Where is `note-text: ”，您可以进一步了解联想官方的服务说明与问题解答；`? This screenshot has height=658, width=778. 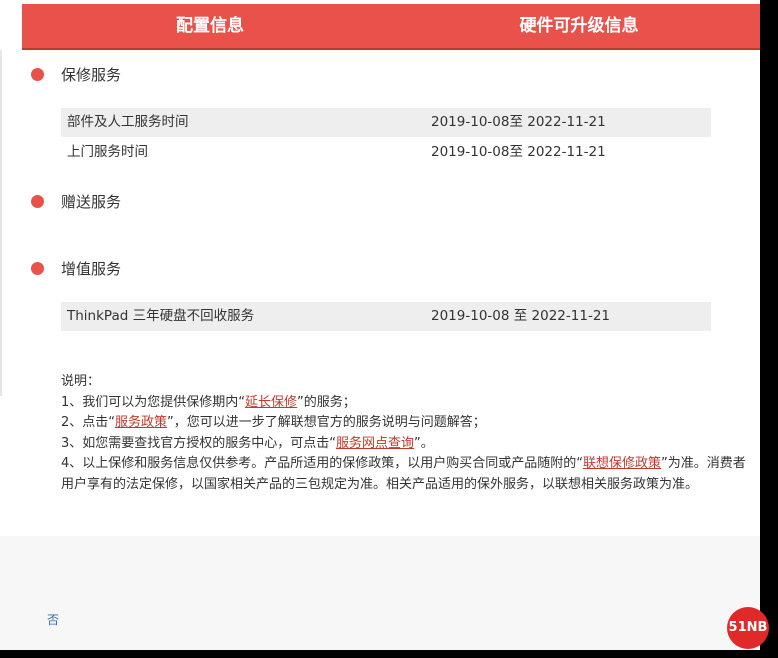 note-text: ”，您可以进一步了解联想官方的服务说明与问题解答； is located at coordinates (326, 422).